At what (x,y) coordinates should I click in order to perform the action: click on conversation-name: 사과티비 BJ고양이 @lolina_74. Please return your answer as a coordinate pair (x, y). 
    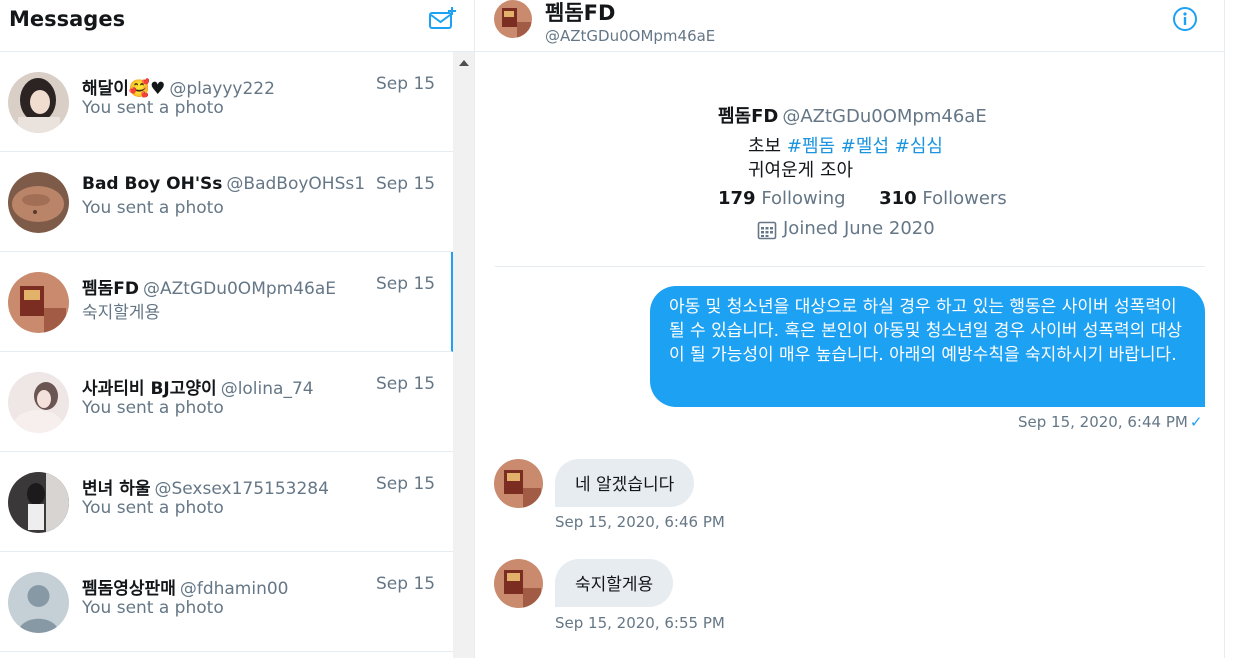
    Looking at the image, I should click on (198, 386).